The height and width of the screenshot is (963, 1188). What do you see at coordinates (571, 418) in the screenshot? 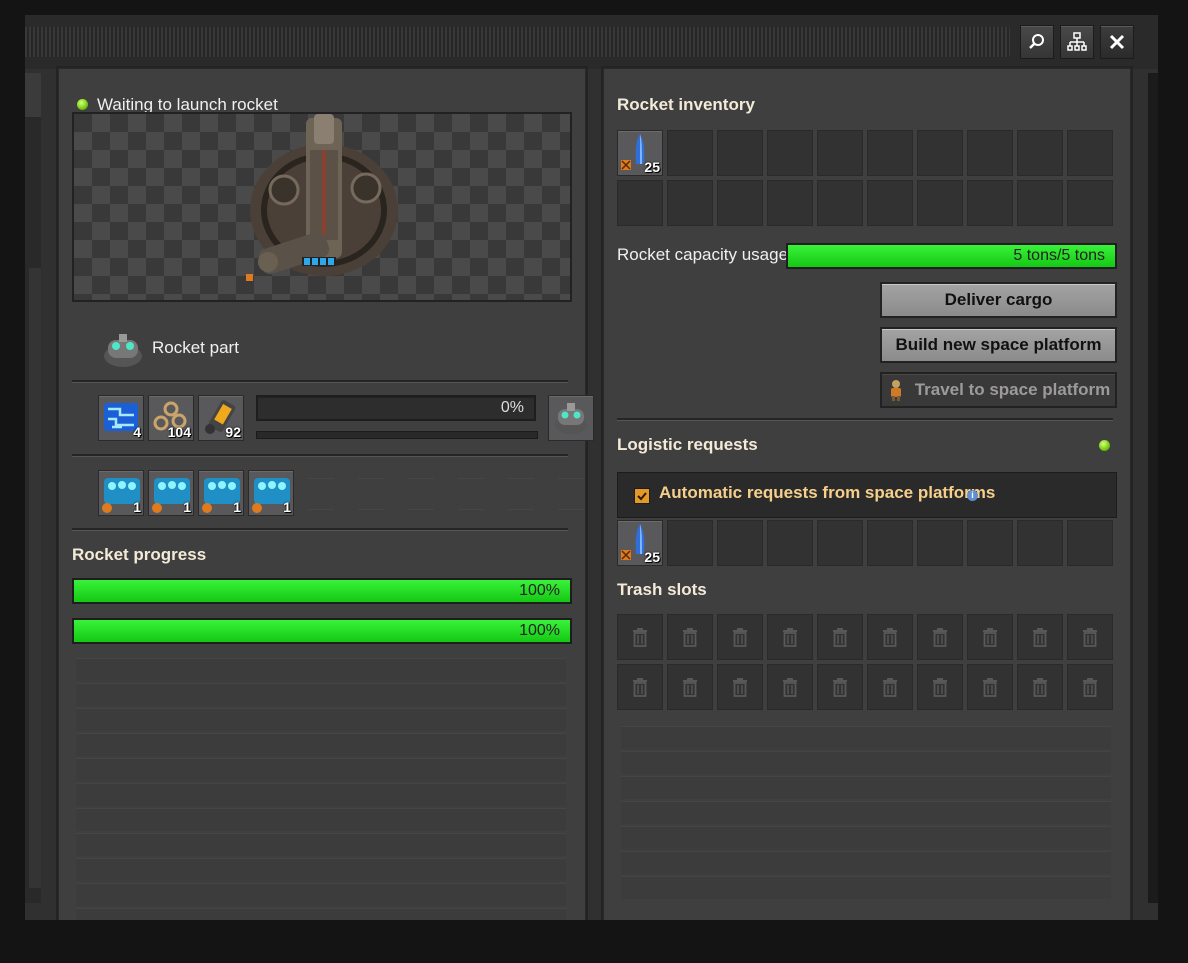
I see `output-slot` at bounding box center [571, 418].